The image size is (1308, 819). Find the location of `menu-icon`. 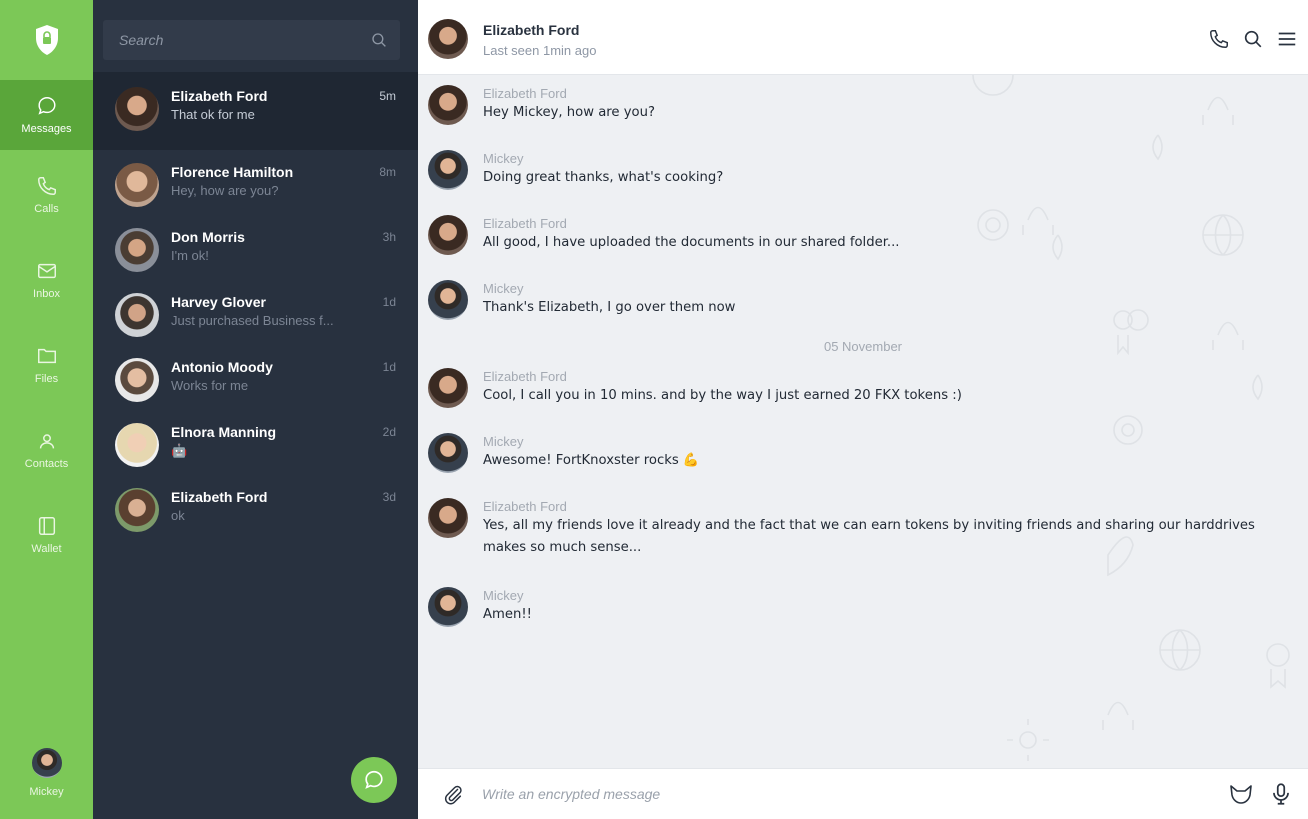

menu-icon is located at coordinates (1287, 39).